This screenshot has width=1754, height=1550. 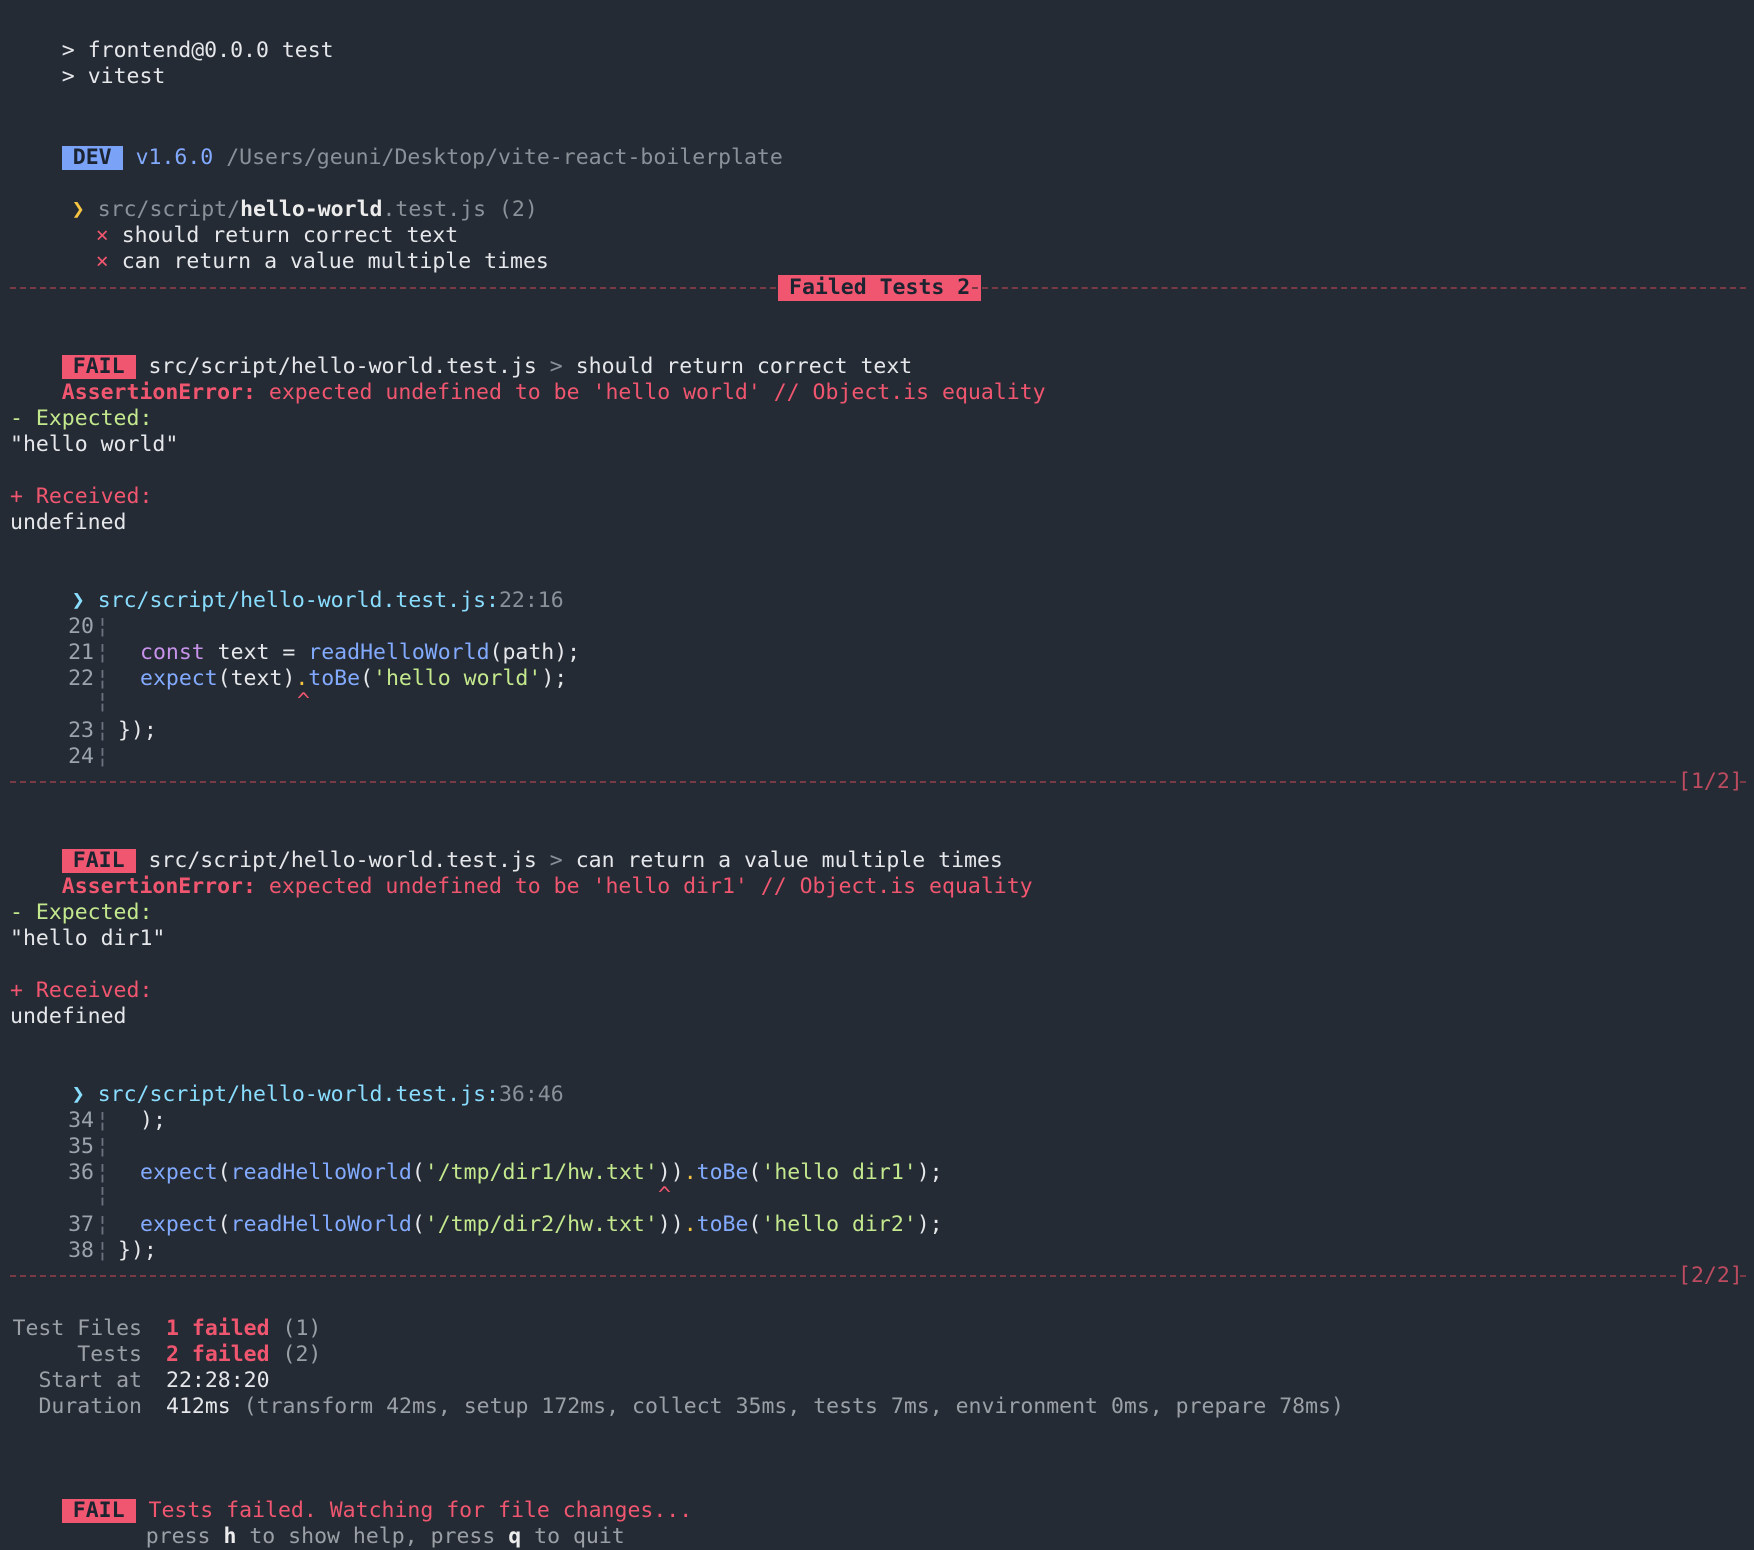 I want to click on test-result-item: × can return a value multiple times, so click(x=296, y=248).